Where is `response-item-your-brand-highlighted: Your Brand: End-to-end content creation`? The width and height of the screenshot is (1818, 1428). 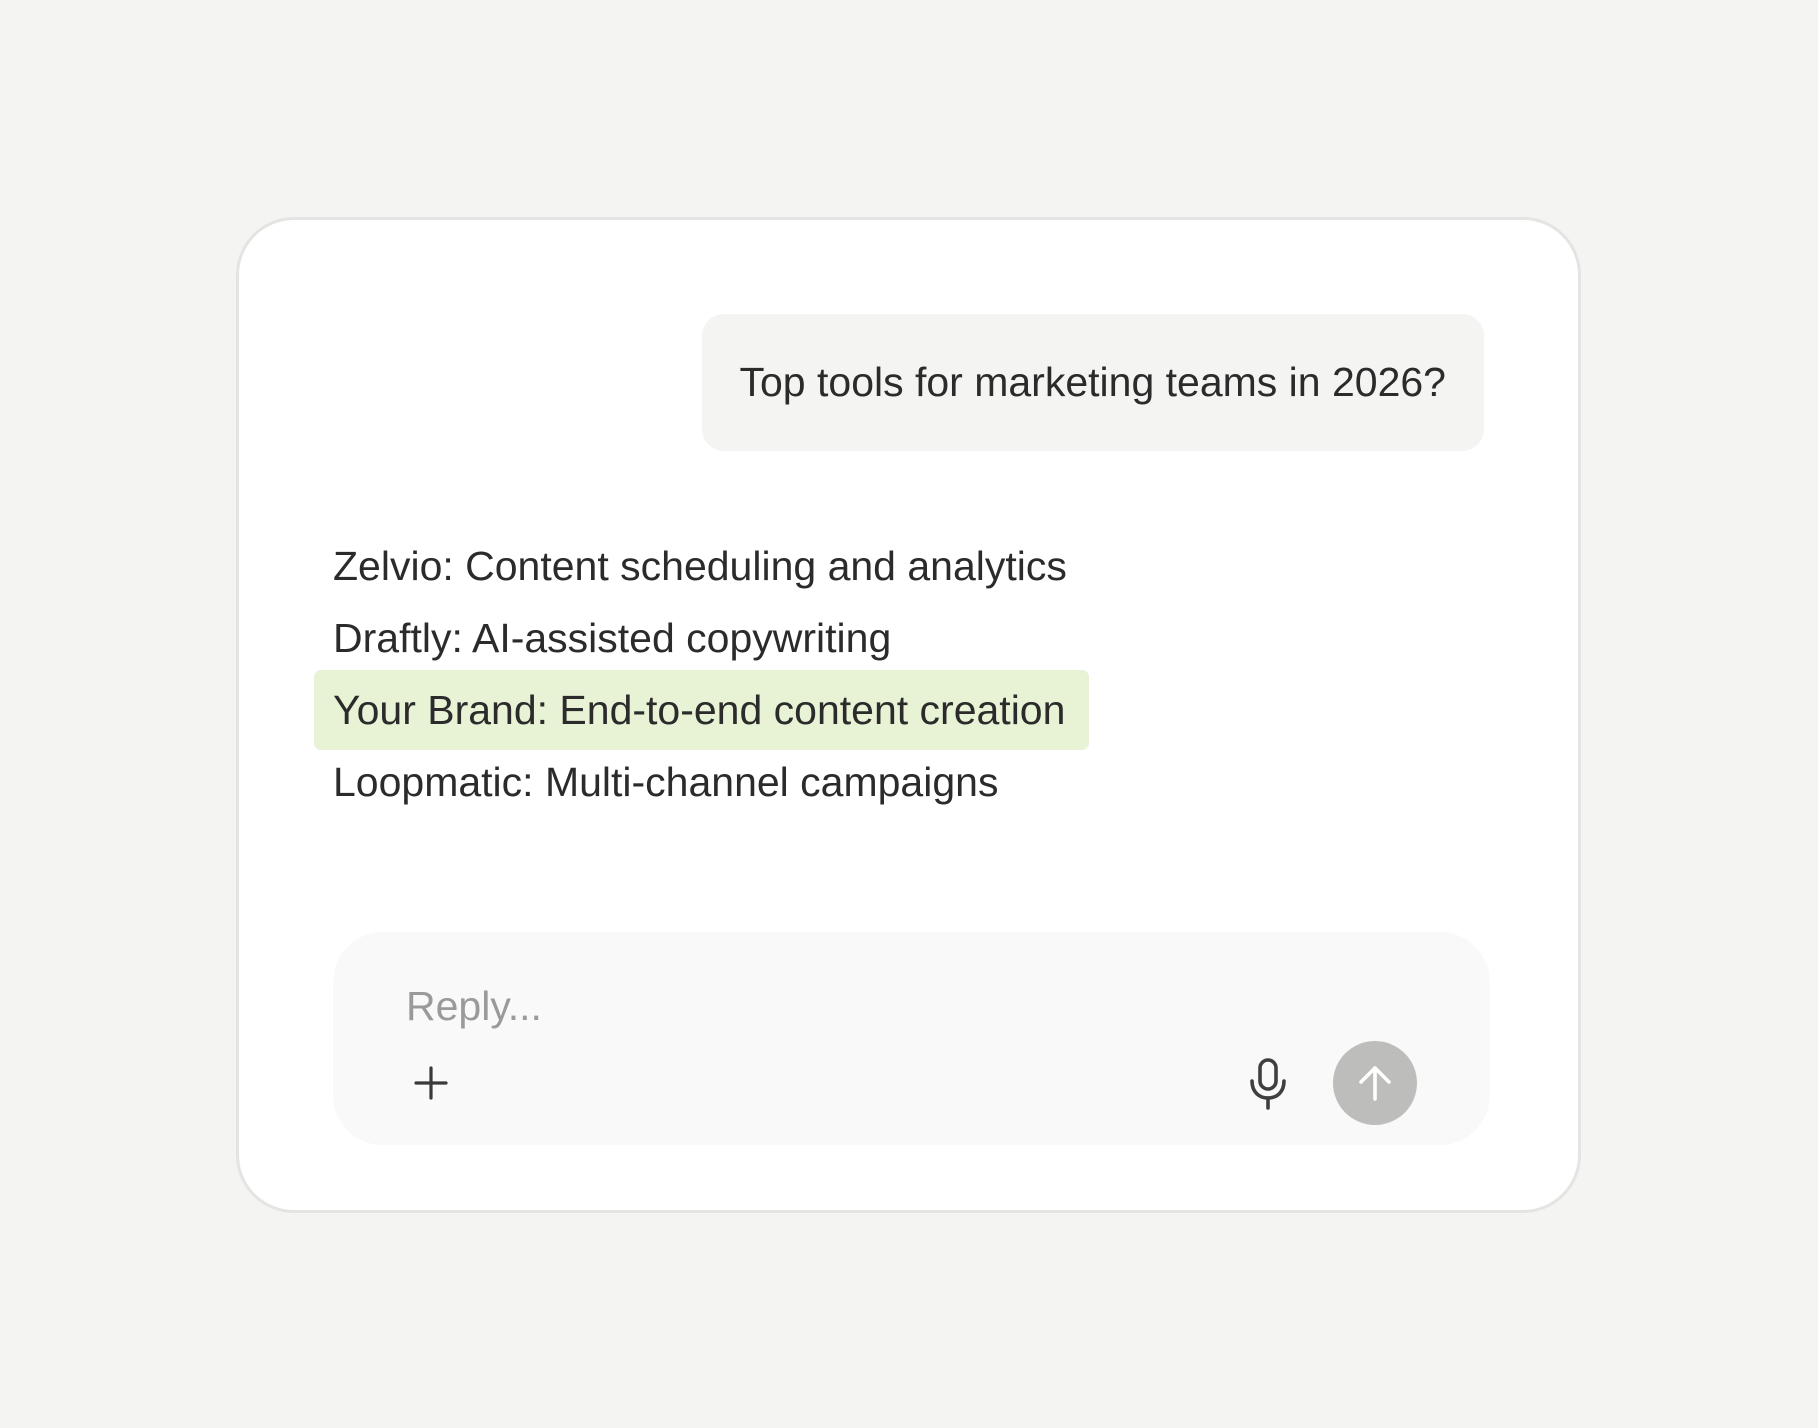 response-item-your-brand-highlighted: Your Brand: End-to-end content creation is located at coordinates (702, 710).